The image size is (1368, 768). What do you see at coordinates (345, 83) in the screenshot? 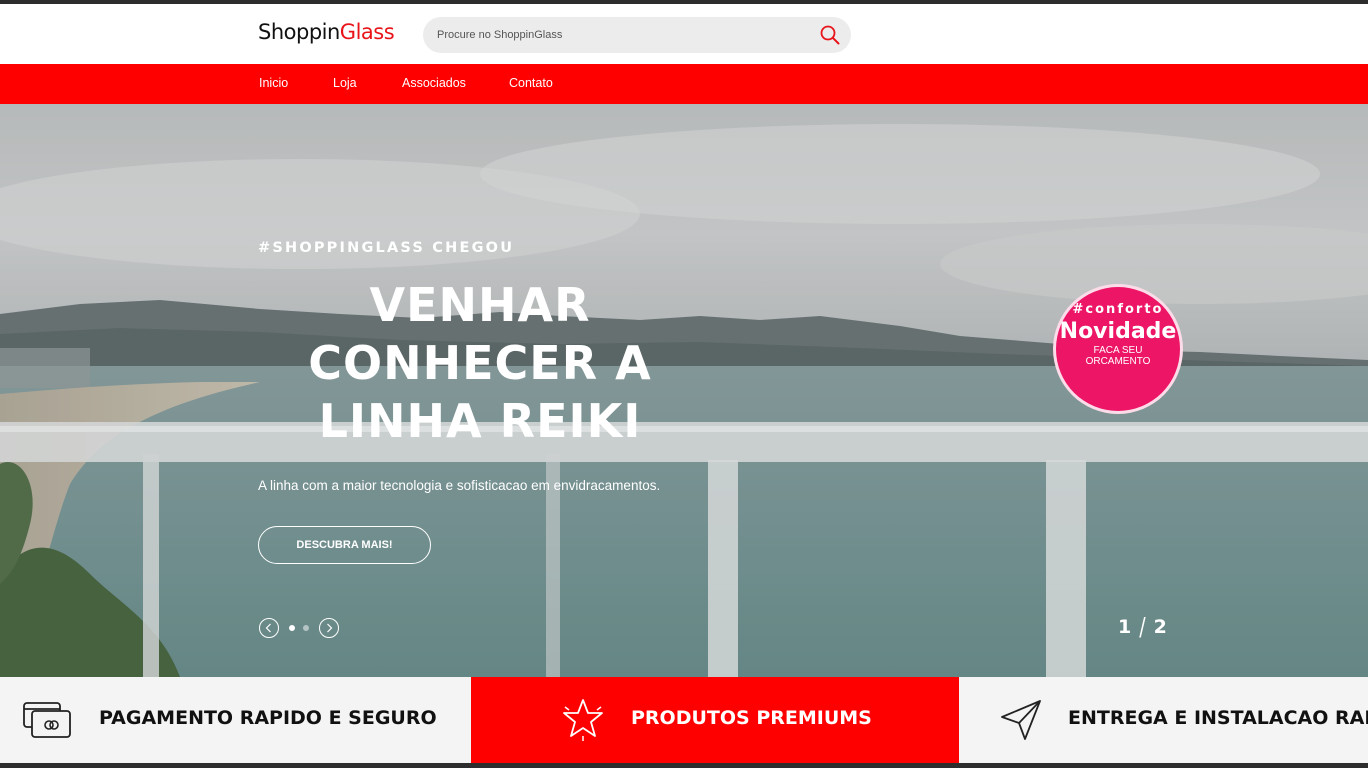
I see `nav-item-loja: Loja` at bounding box center [345, 83].